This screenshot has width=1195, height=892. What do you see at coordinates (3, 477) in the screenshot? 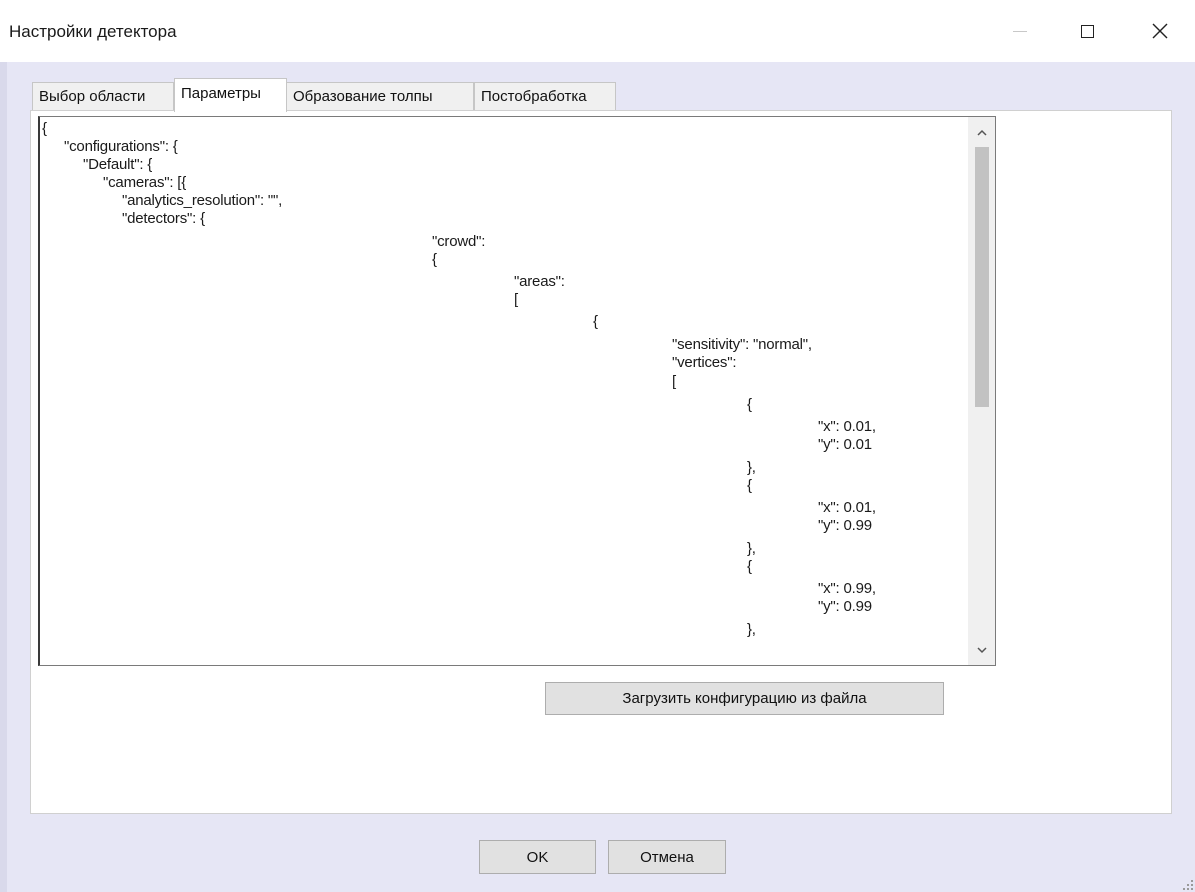
I see `window-border` at bounding box center [3, 477].